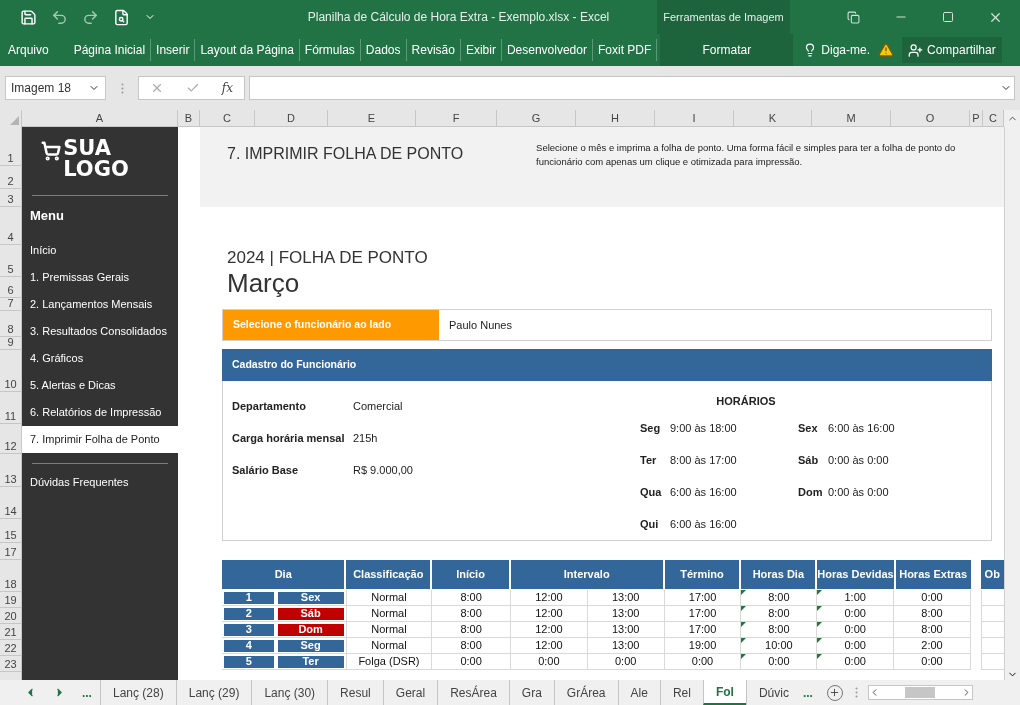  I want to click on table-cell: Folga (DSR), so click(389, 662).